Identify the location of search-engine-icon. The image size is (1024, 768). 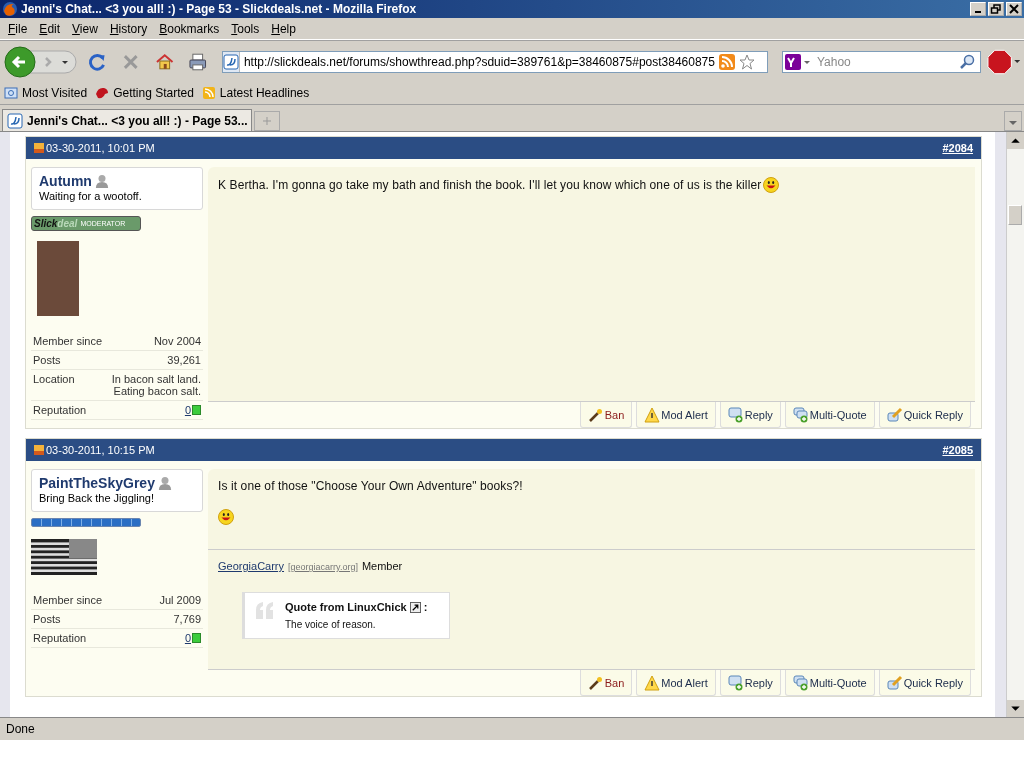
(797, 61).